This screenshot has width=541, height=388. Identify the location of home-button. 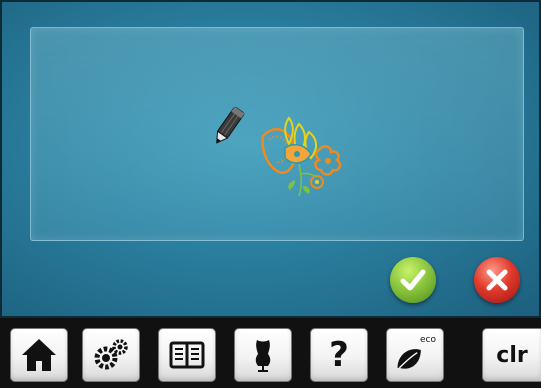
(39, 355).